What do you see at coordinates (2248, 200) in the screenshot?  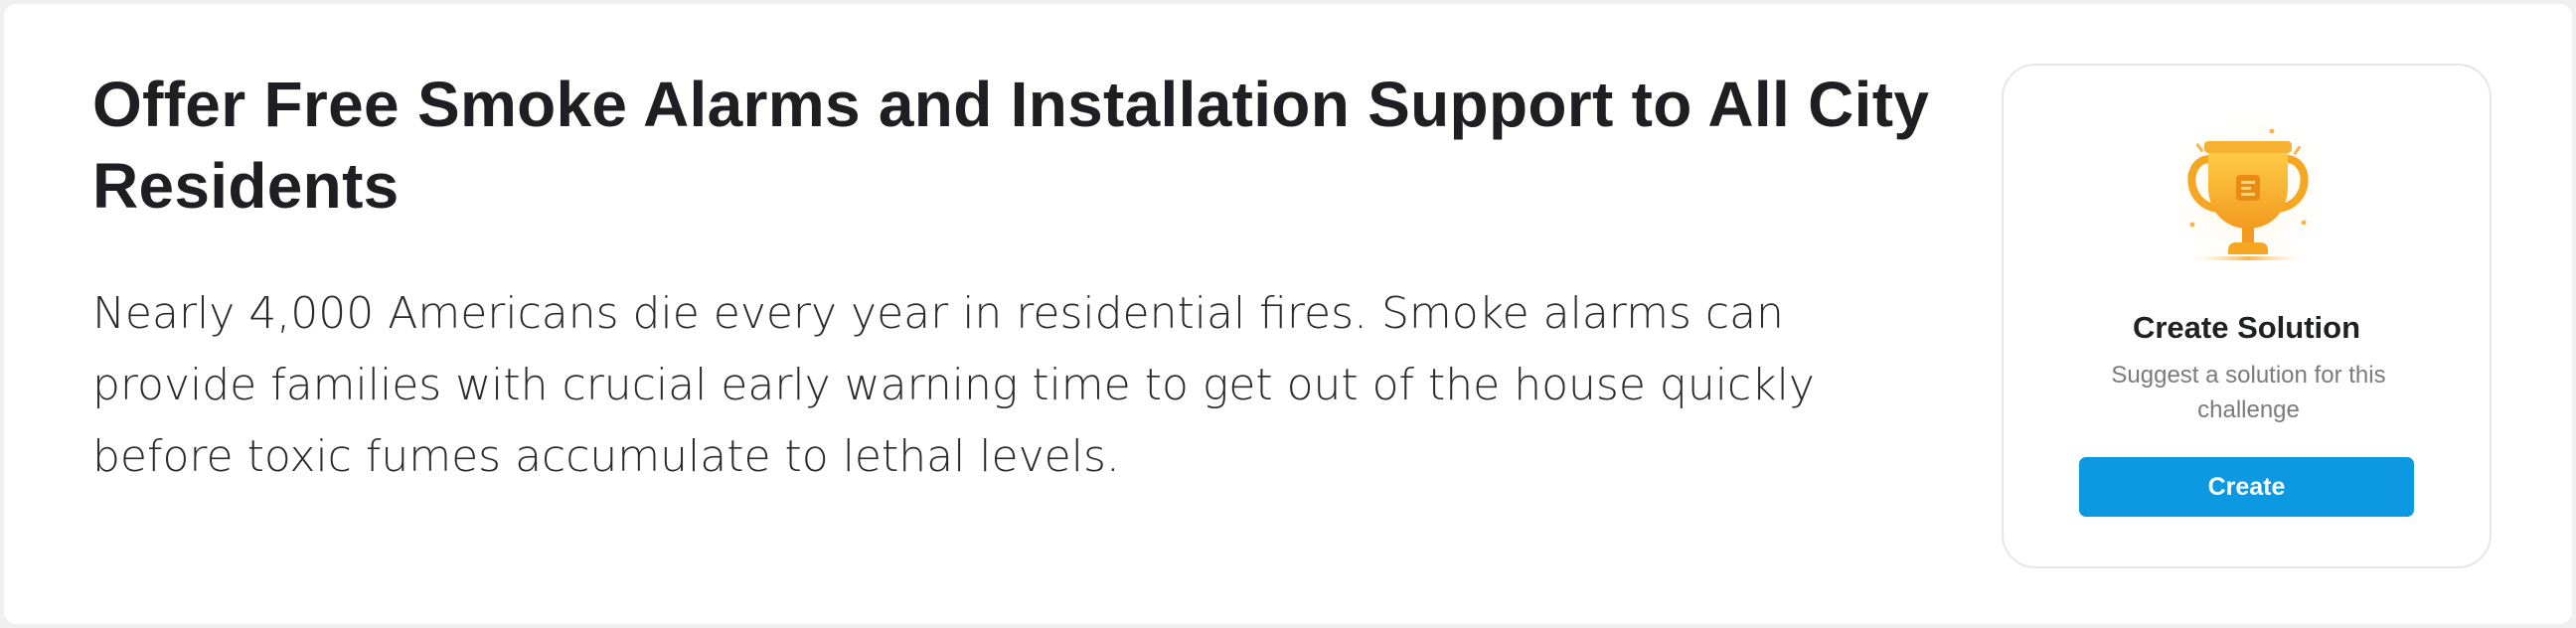 I see `trophy-icon` at bounding box center [2248, 200].